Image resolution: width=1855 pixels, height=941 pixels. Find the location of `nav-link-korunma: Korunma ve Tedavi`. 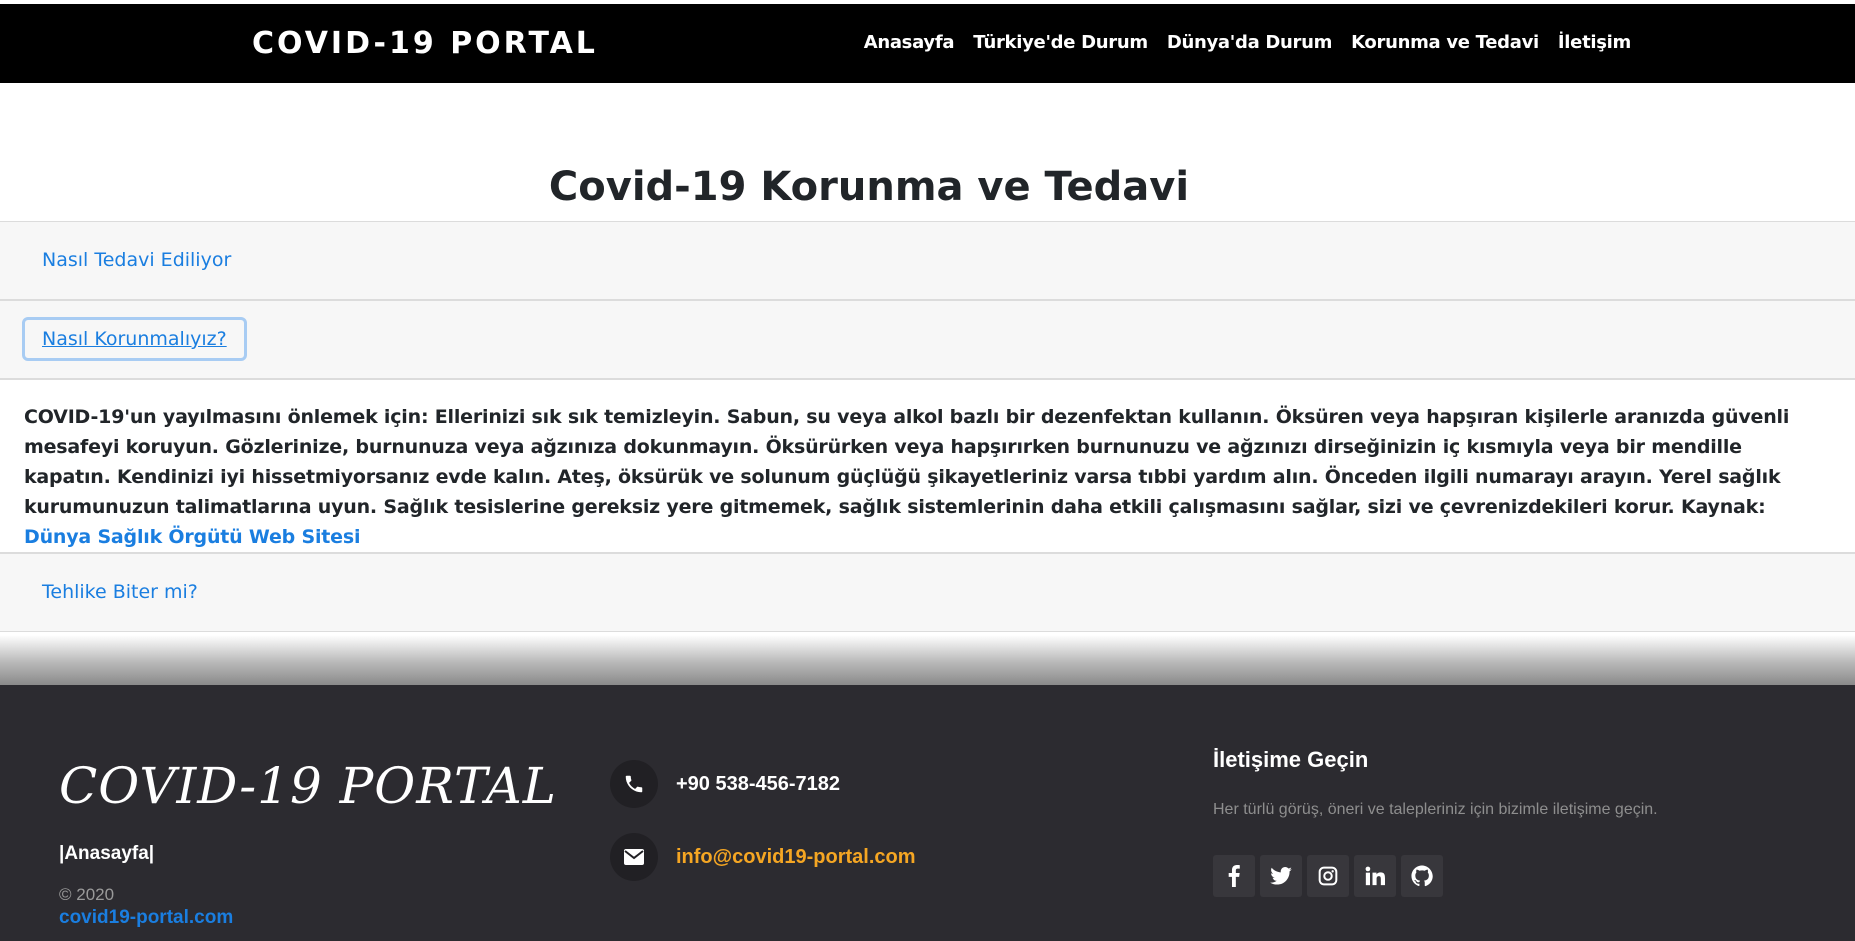

nav-link-korunma: Korunma ve Tedavi is located at coordinates (1445, 42).